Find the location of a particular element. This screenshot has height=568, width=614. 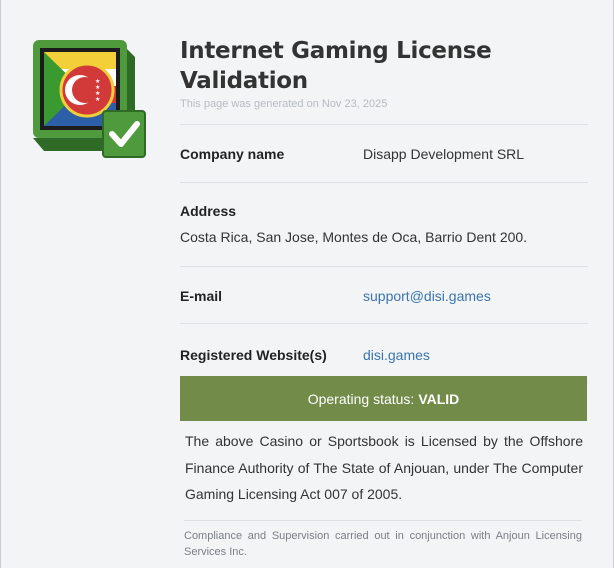

status-banner: Operating status: VALID is located at coordinates (383, 398).